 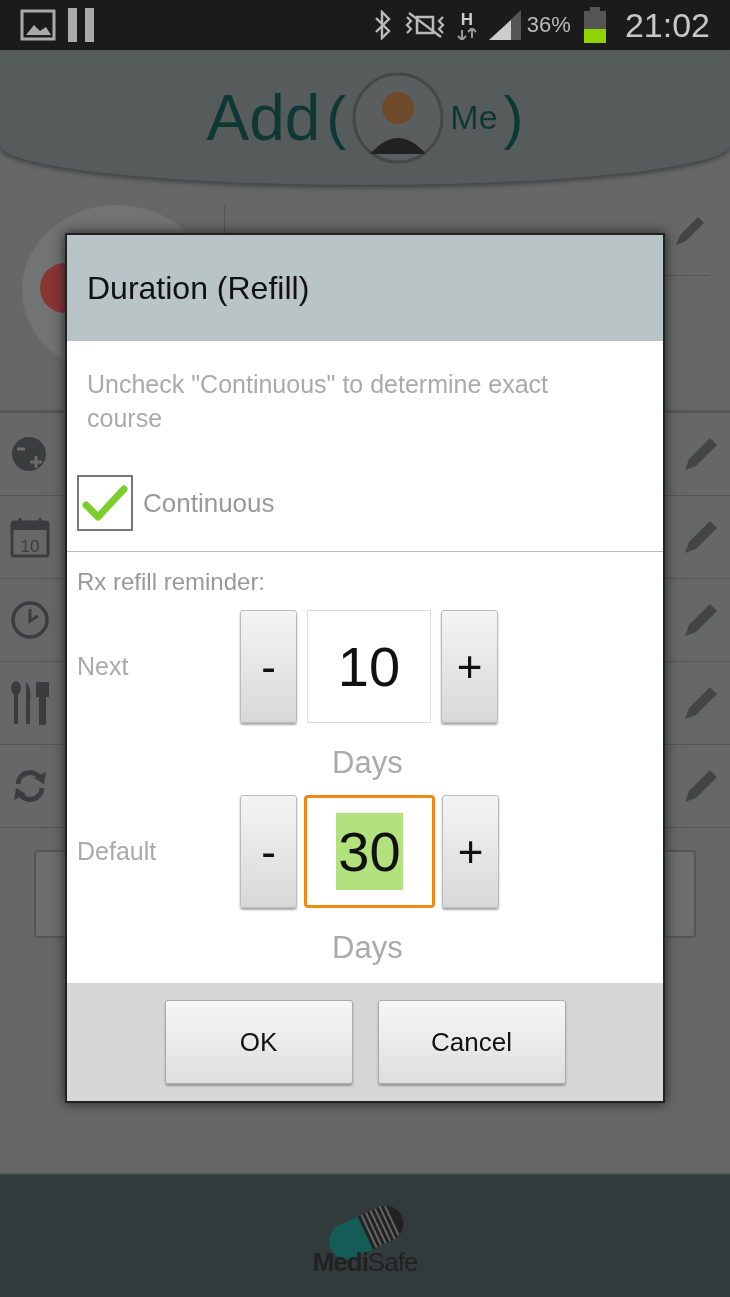 What do you see at coordinates (667, 25) in the screenshot?
I see `clock: 21:02` at bounding box center [667, 25].